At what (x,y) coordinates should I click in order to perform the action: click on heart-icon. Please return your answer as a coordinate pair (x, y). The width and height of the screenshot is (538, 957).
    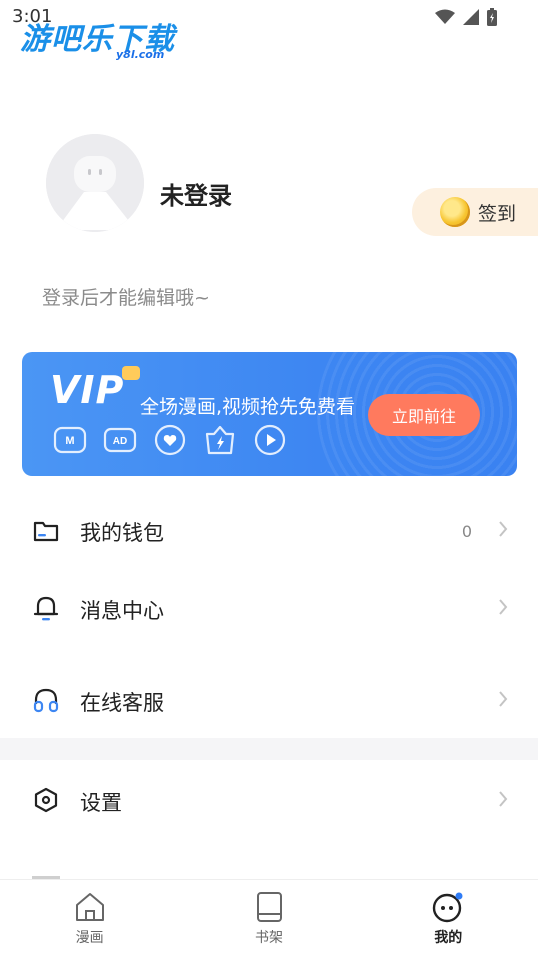
    Looking at the image, I should click on (170, 440).